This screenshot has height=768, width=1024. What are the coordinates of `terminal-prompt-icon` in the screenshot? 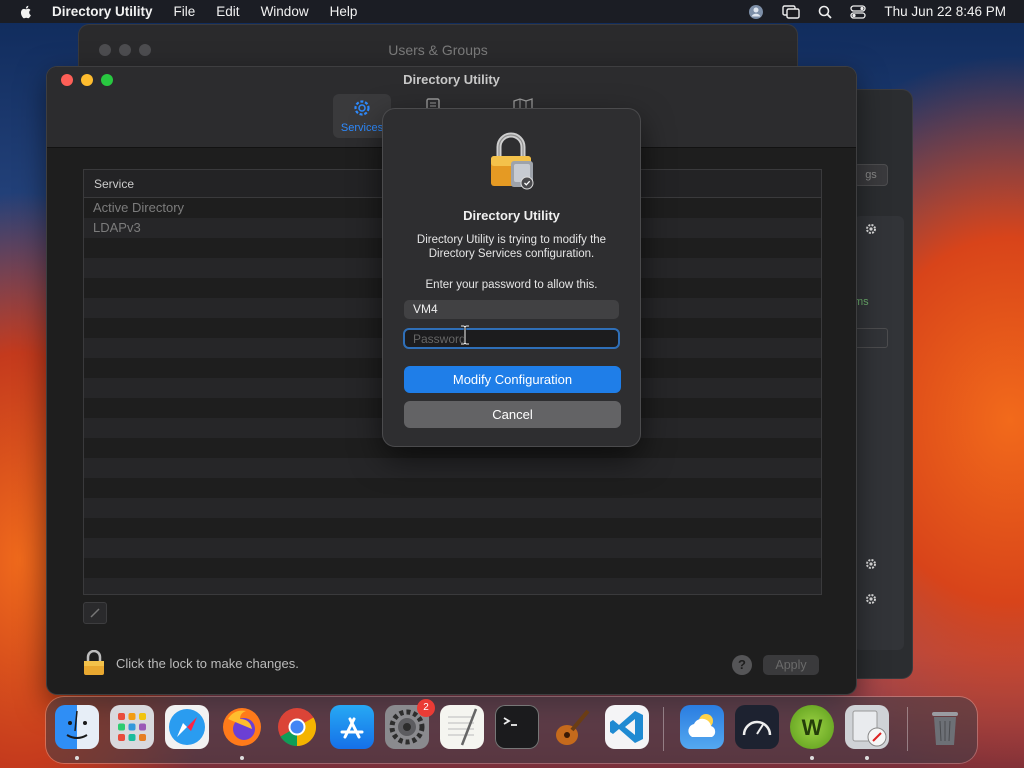 It's located at (510, 721).